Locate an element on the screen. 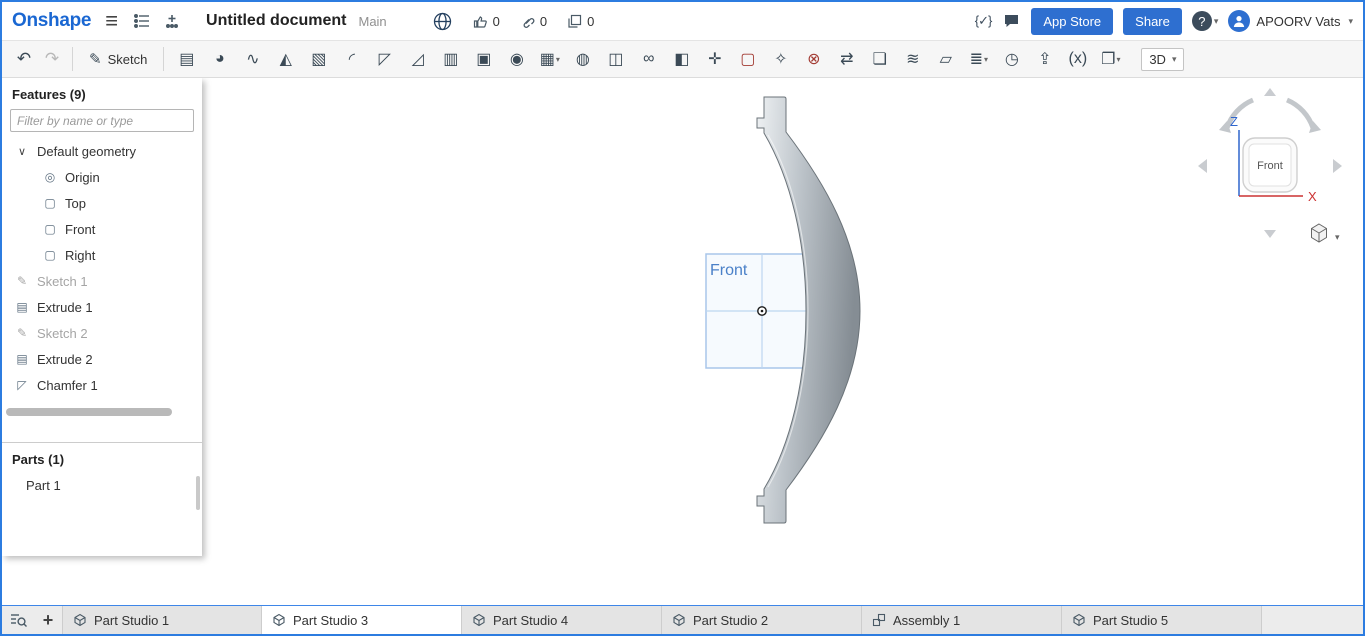  modify-fillet-button: ✧ is located at coordinates (780, 59).